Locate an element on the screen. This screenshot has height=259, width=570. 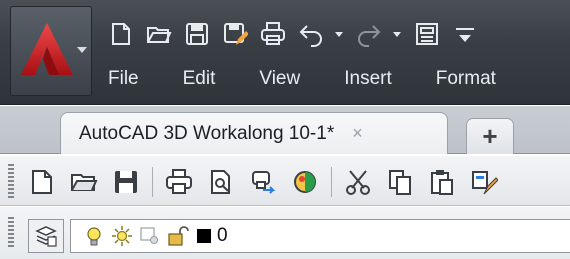
qat-save-as-button is located at coordinates (235, 34).